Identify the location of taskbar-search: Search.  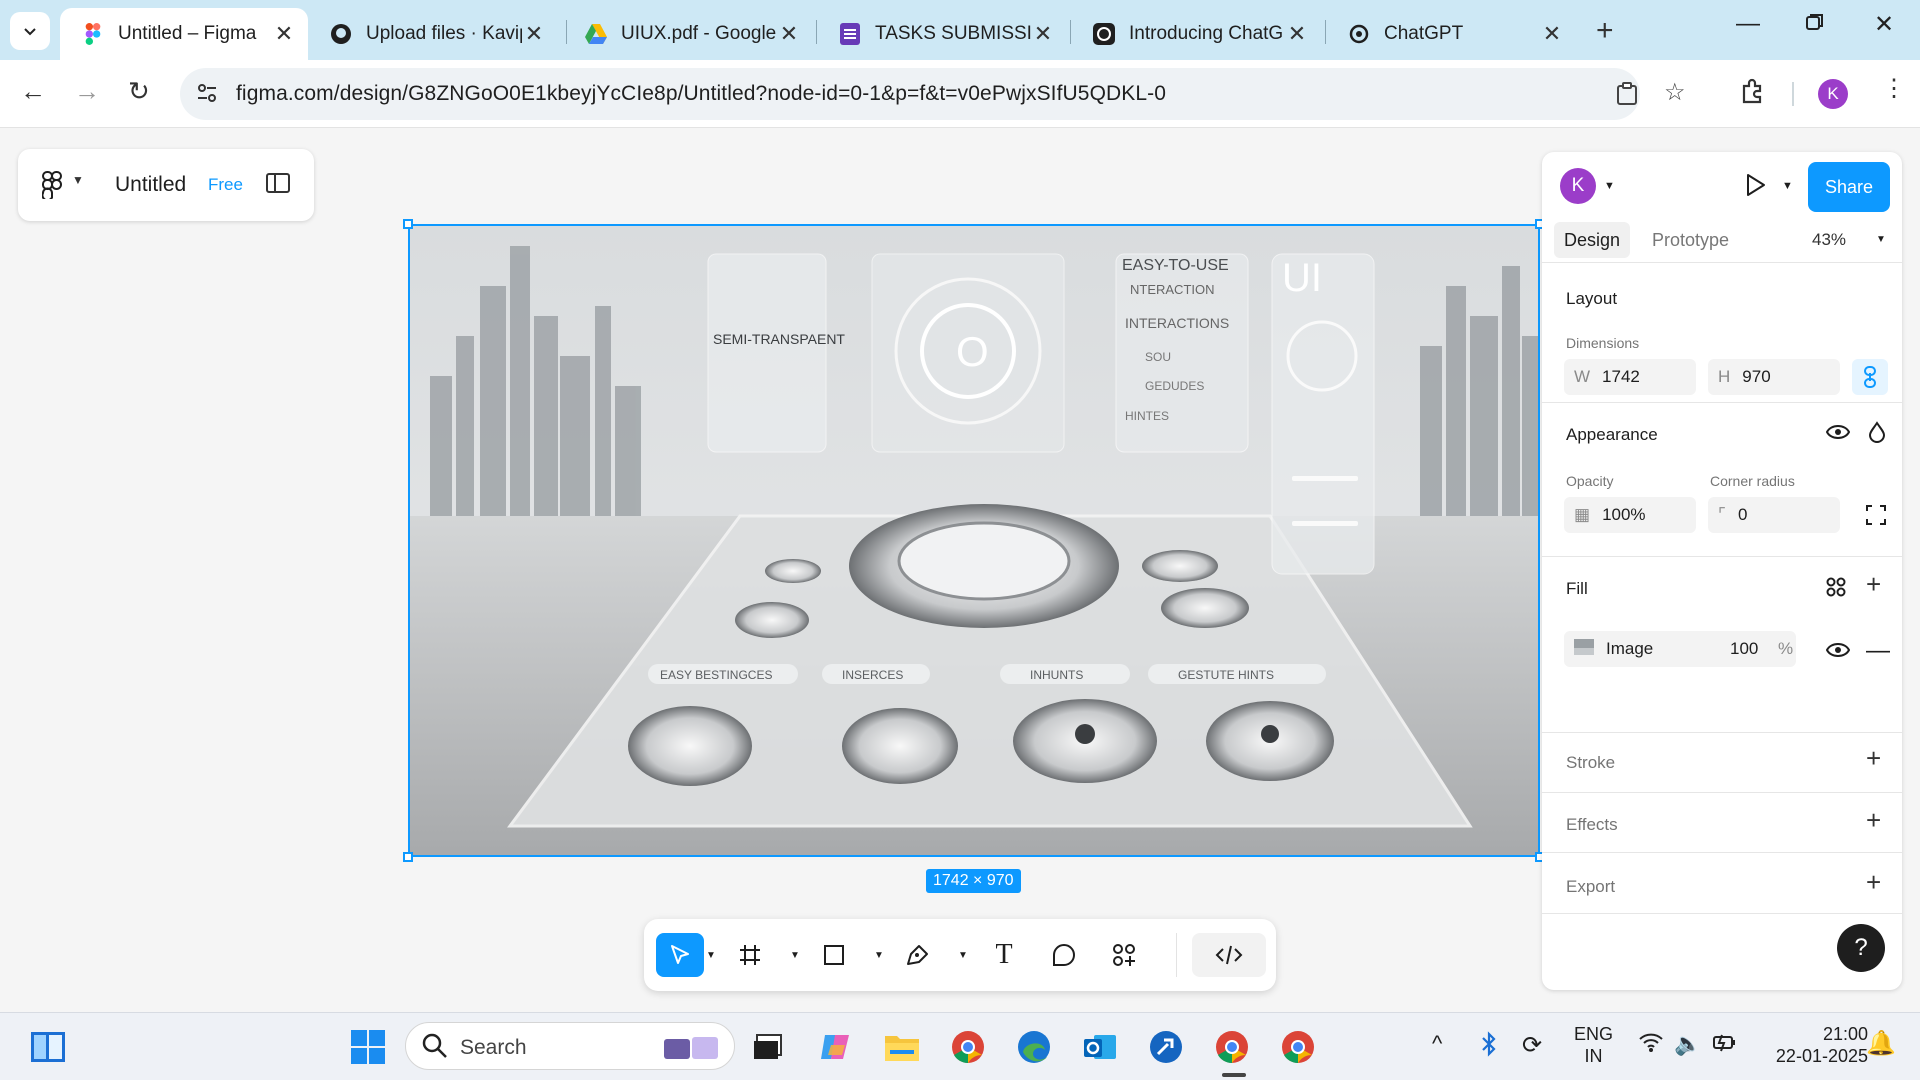
(570, 1046).